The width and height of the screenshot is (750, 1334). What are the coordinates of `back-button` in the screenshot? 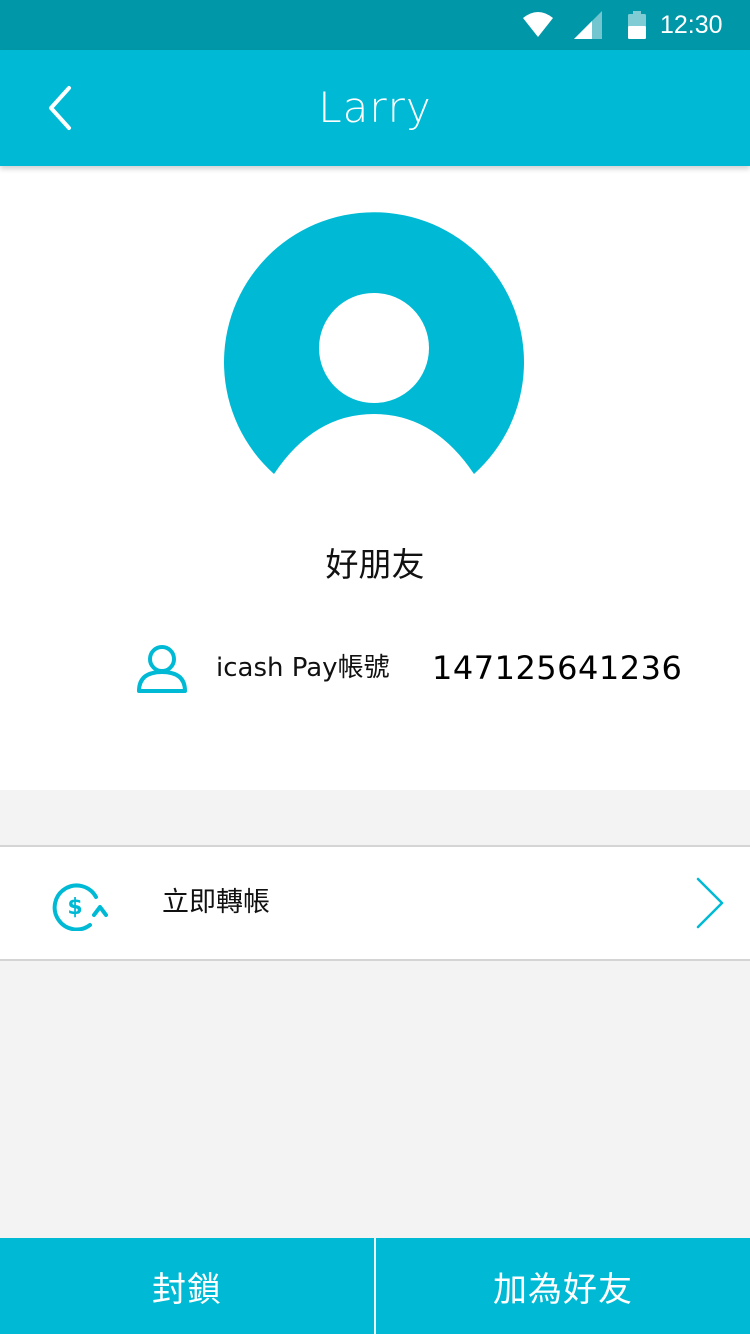 It's located at (60, 108).